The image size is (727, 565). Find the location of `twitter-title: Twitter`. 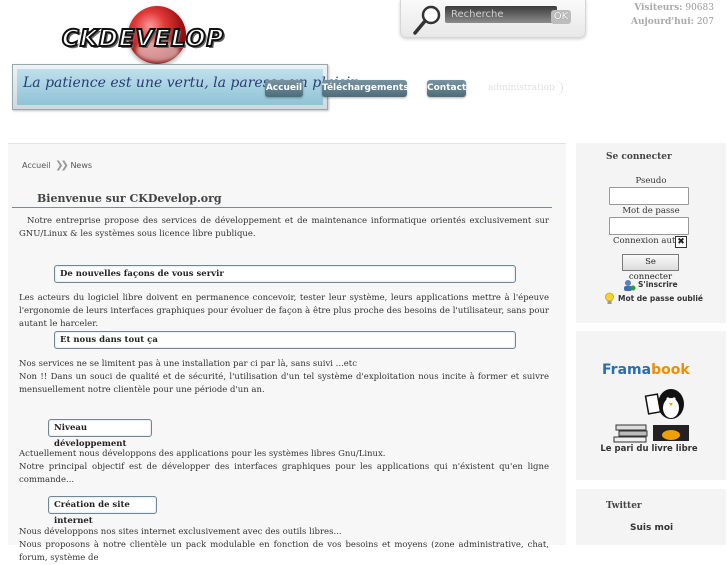

twitter-title: Twitter is located at coordinates (624, 506).